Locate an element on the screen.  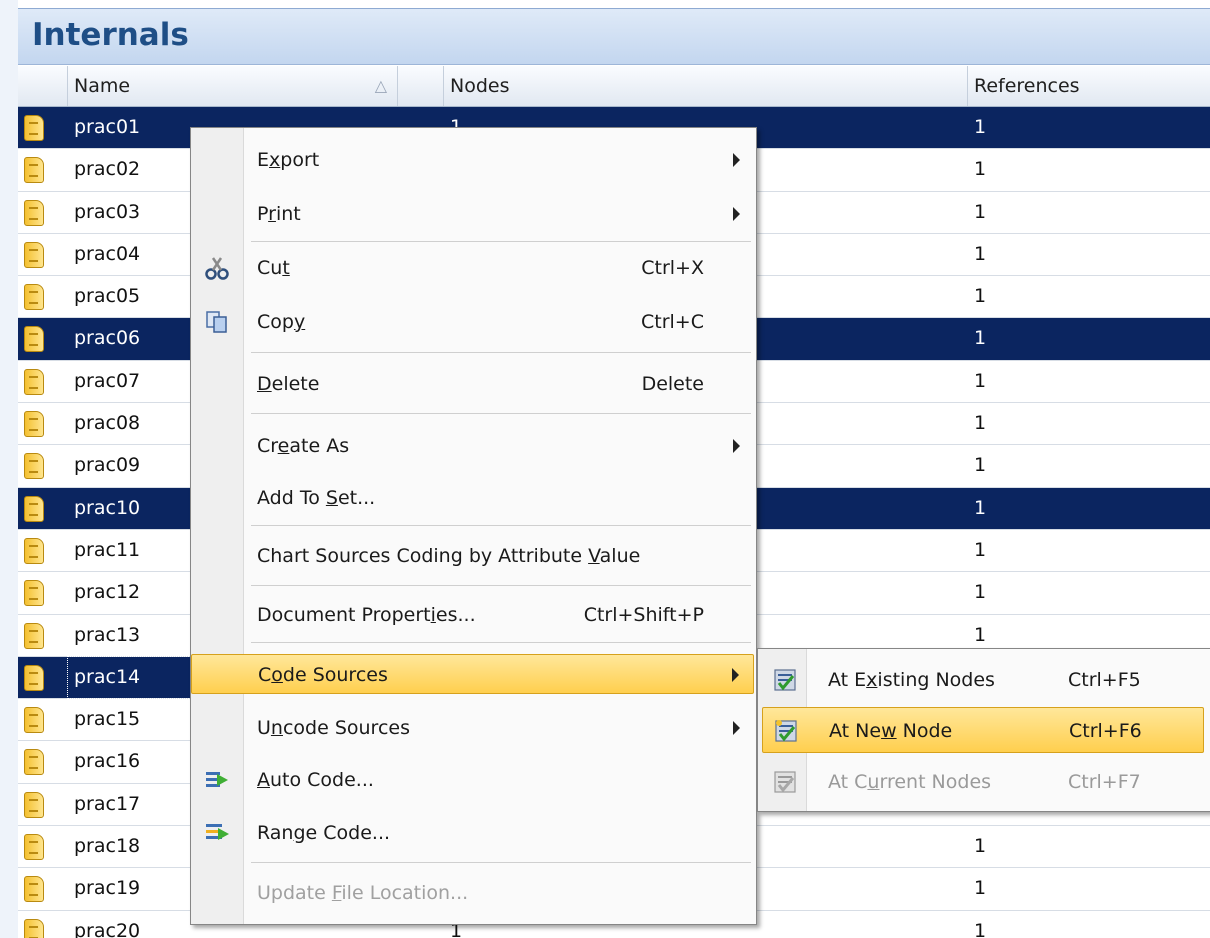
auto-code-icon is located at coordinates (217, 779).